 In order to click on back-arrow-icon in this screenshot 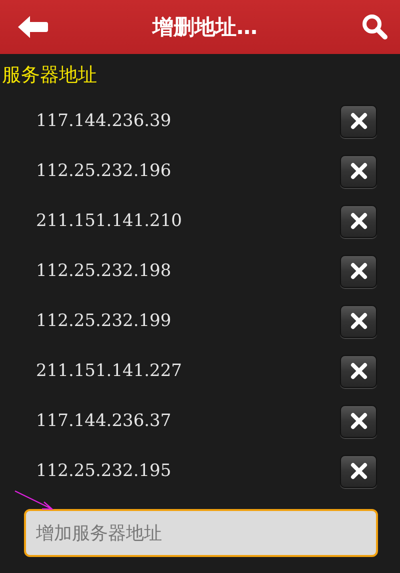, I will do `click(33, 27)`.